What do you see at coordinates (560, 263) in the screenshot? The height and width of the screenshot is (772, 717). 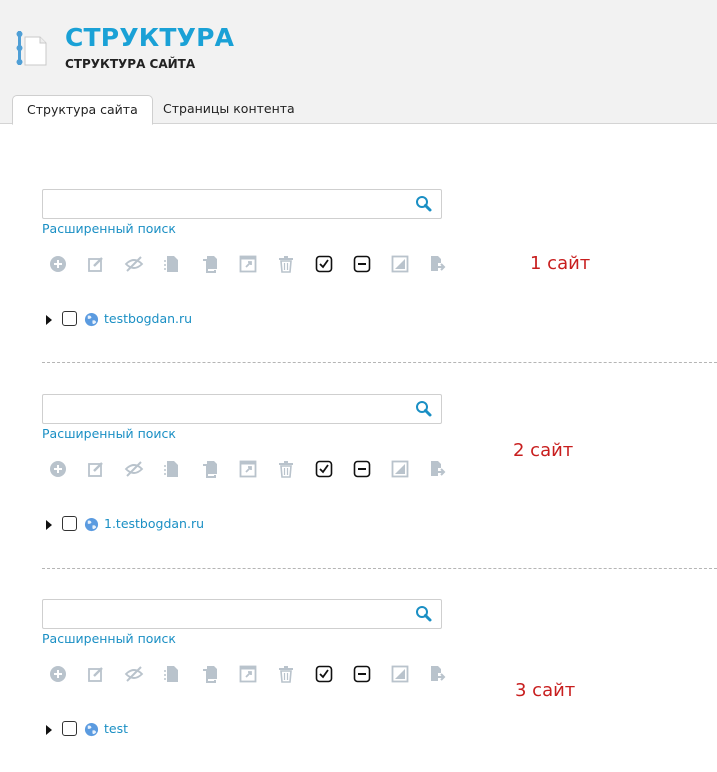 I see `site-annotation: 1 сайт` at bounding box center [560, 263].